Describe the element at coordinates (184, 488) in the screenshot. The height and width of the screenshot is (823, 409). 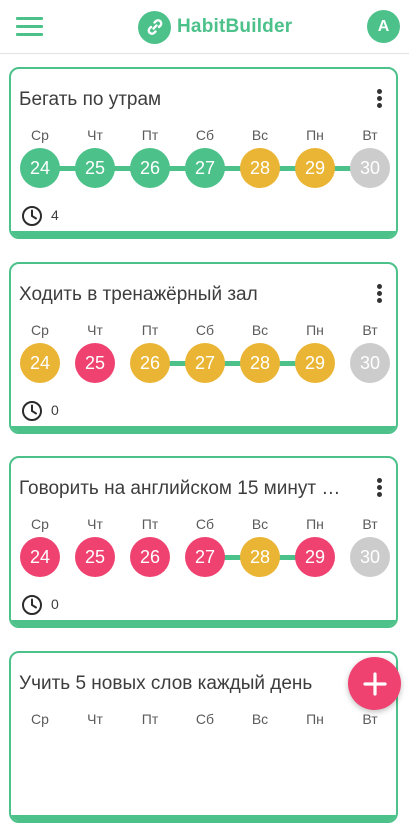
I see `habit-title: Говорить на английском 15 минут в день` at that location.